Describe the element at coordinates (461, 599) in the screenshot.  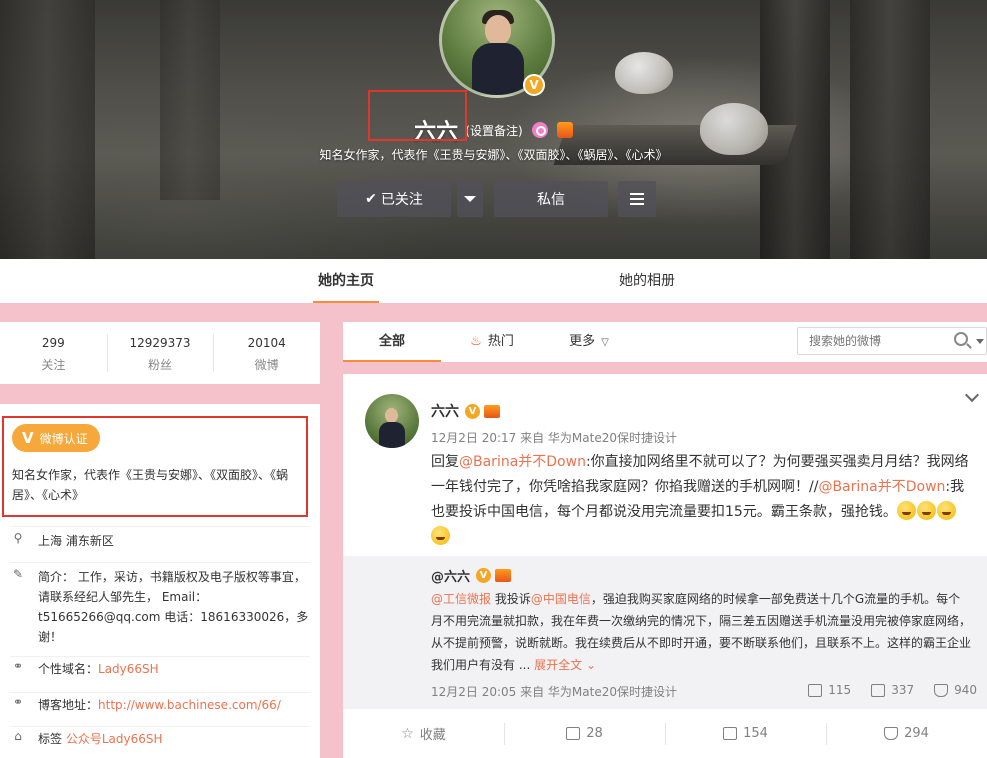
I see `mention-link: @工信微报` at that location.